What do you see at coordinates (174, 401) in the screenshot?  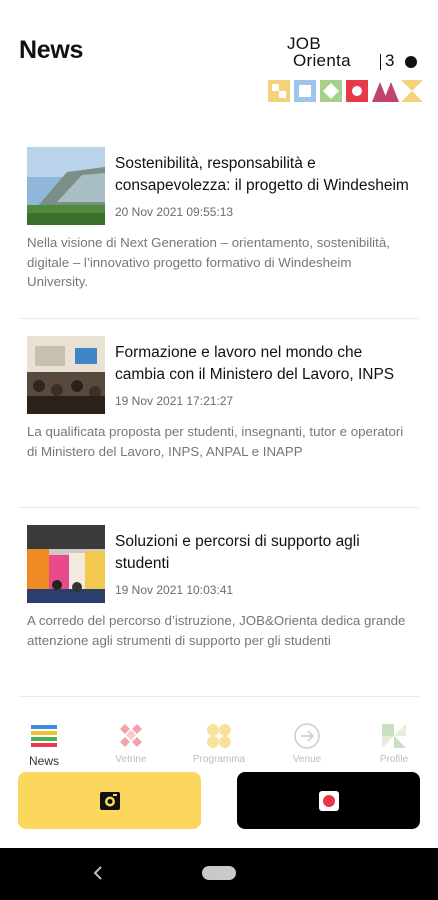 I see `news-date: 19 Nov 2021 17:21:27` at bounding box center [174, 401].